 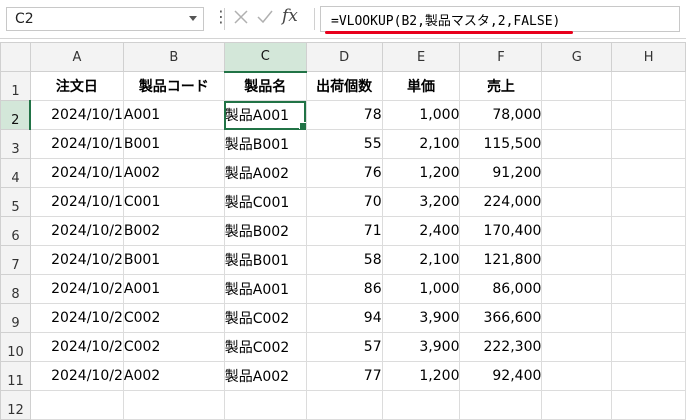 I want to click on row-header-7: 7, so click(x=15, y=260).